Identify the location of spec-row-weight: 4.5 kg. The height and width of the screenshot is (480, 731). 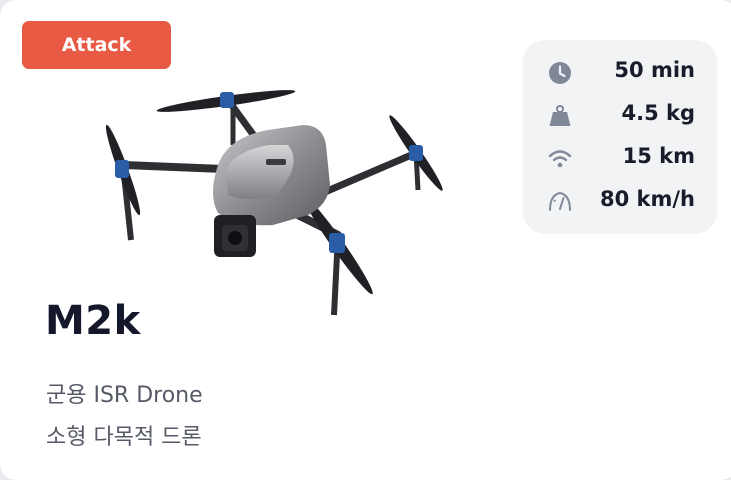
(620, 115).